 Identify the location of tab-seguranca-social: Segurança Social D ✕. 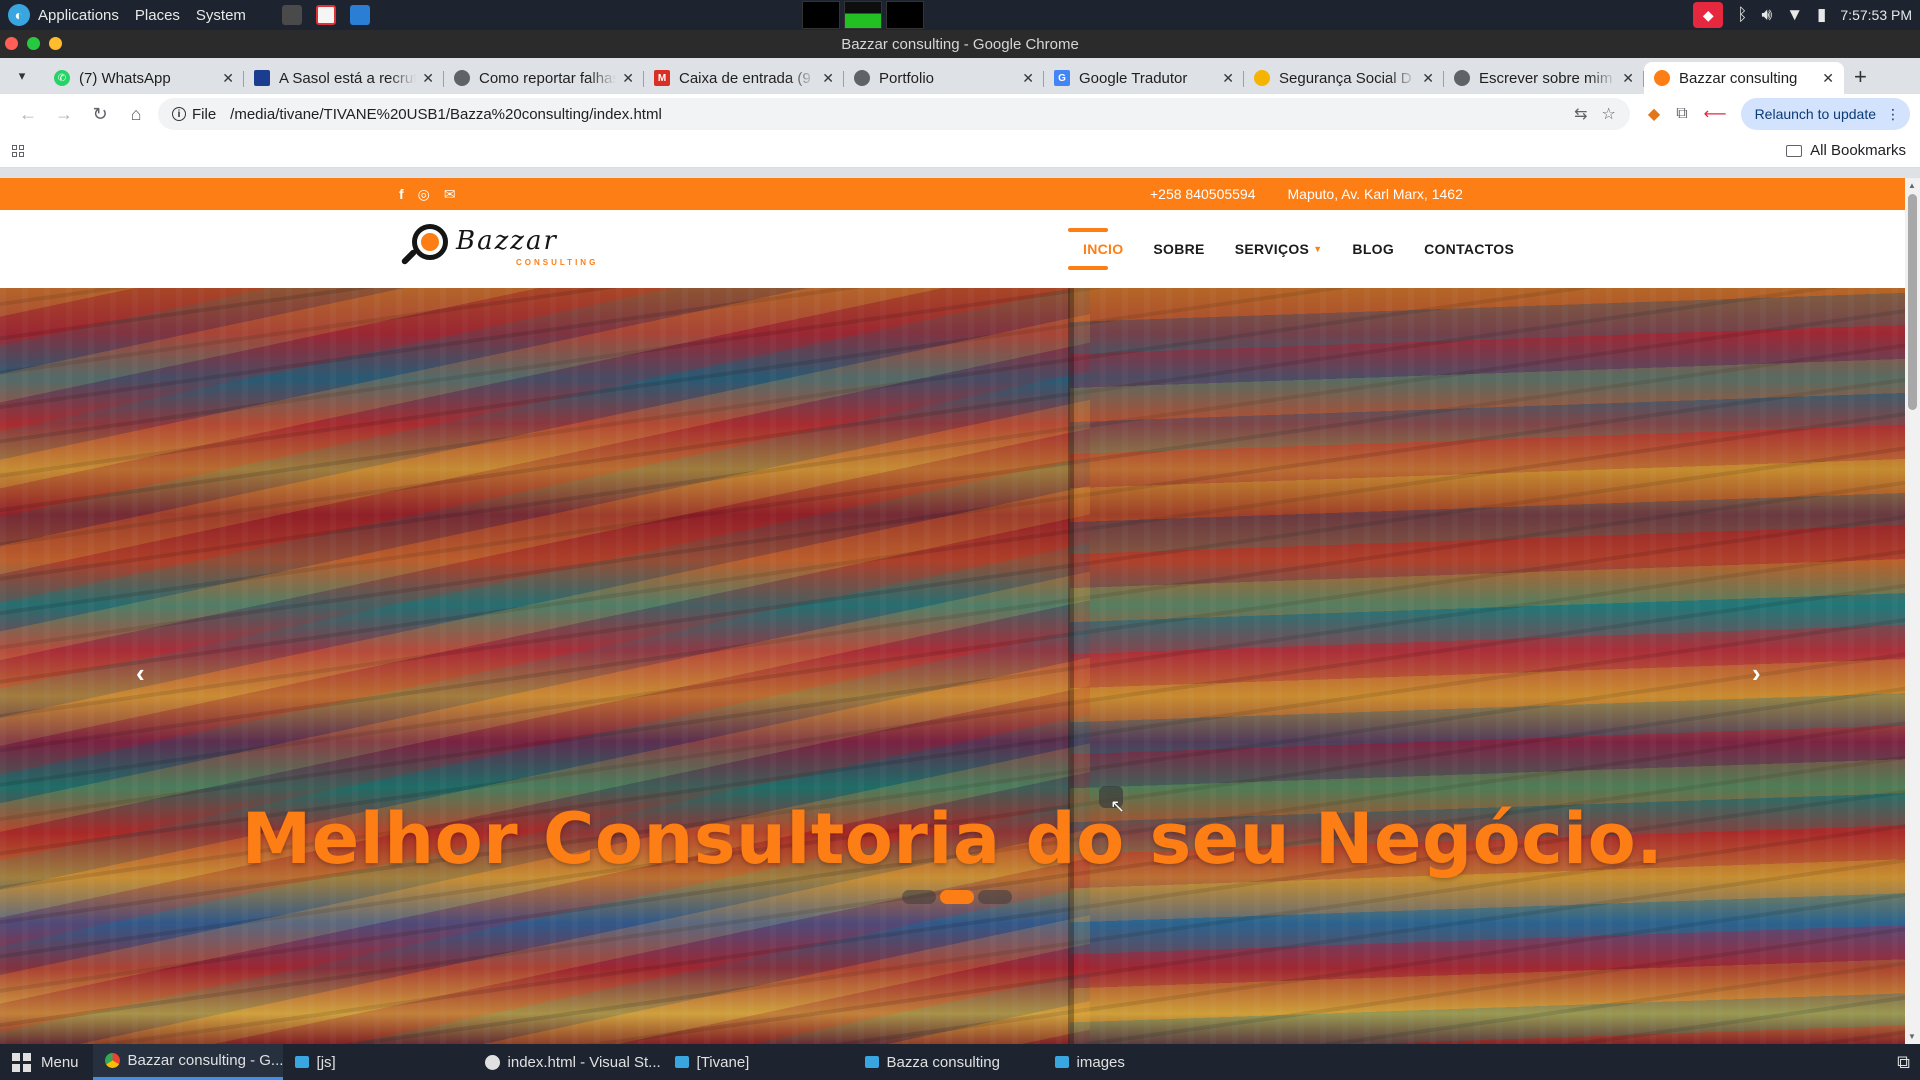
(1344, 78).